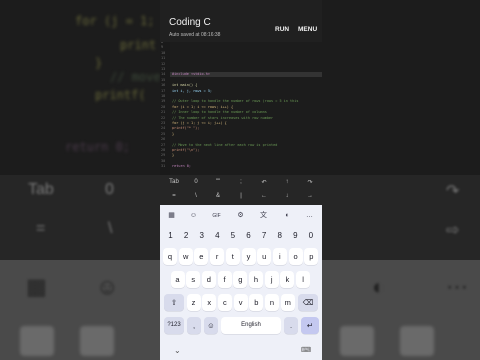  I want to click on letter-key: u, so click(264, 256).